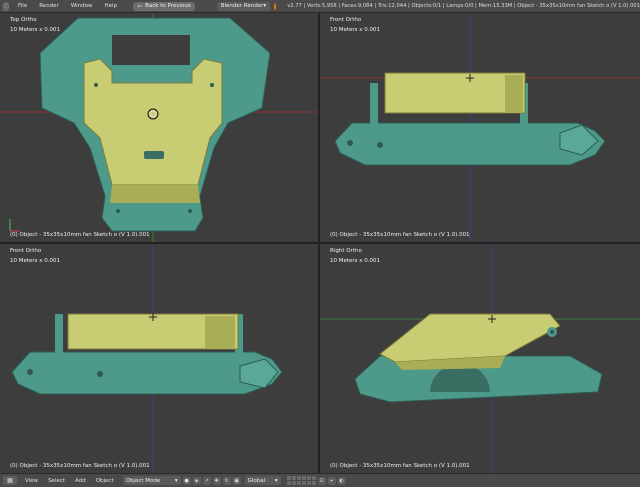 This screenshot has width=640, height=487. What do you see at coordinates (256, 480) in the screenshot?
I see `orientation-label: Global` at bounding box center [256, 480].